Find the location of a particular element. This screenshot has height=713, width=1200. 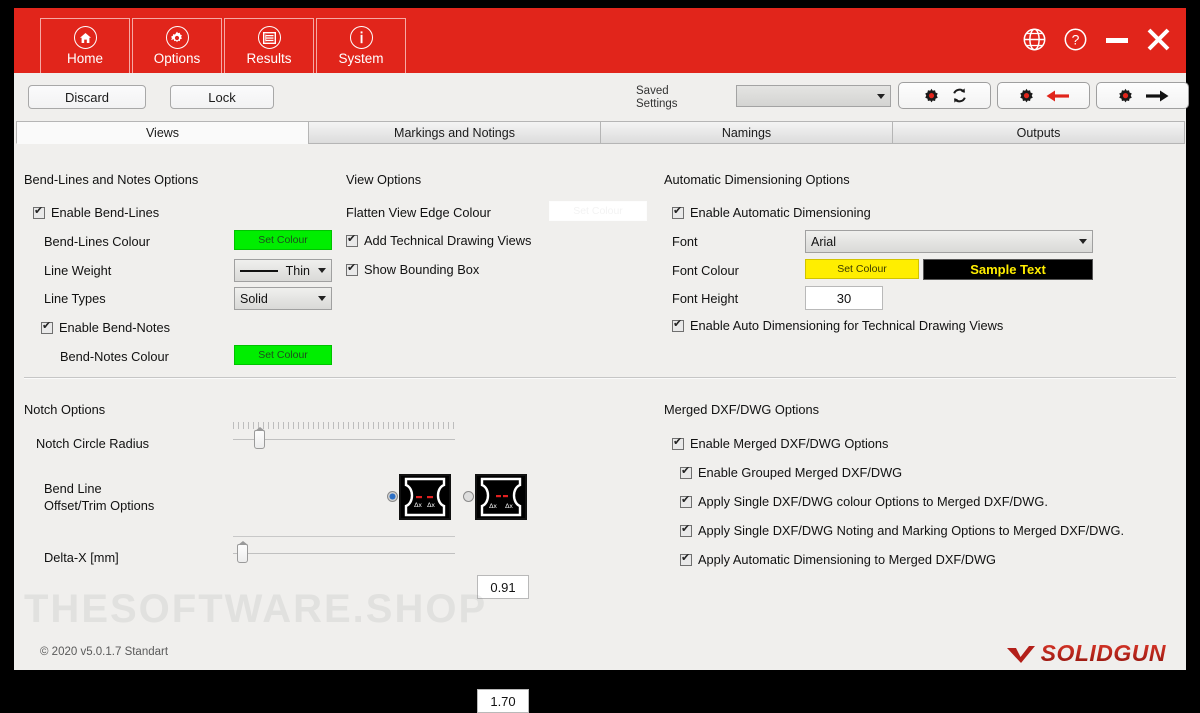

version-text: 2020 v5.0.1.7 Standart is located at coordinates (110, 652).